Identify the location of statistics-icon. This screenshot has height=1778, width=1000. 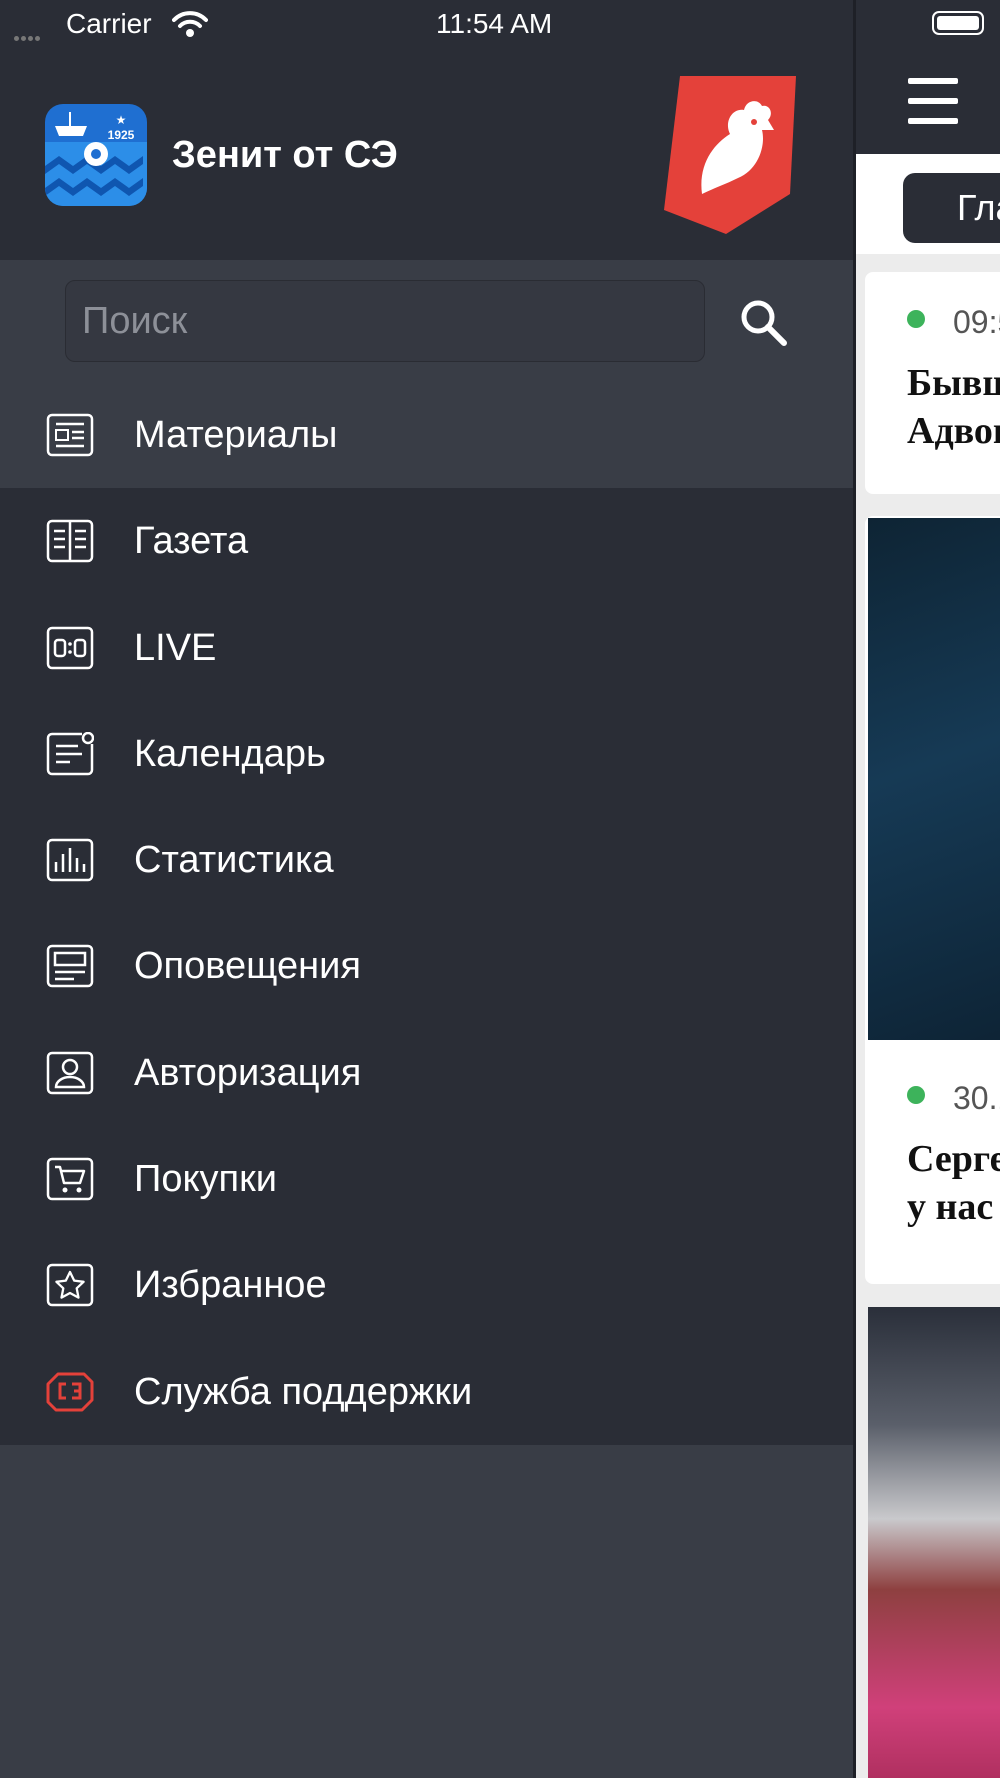
(70, 860).